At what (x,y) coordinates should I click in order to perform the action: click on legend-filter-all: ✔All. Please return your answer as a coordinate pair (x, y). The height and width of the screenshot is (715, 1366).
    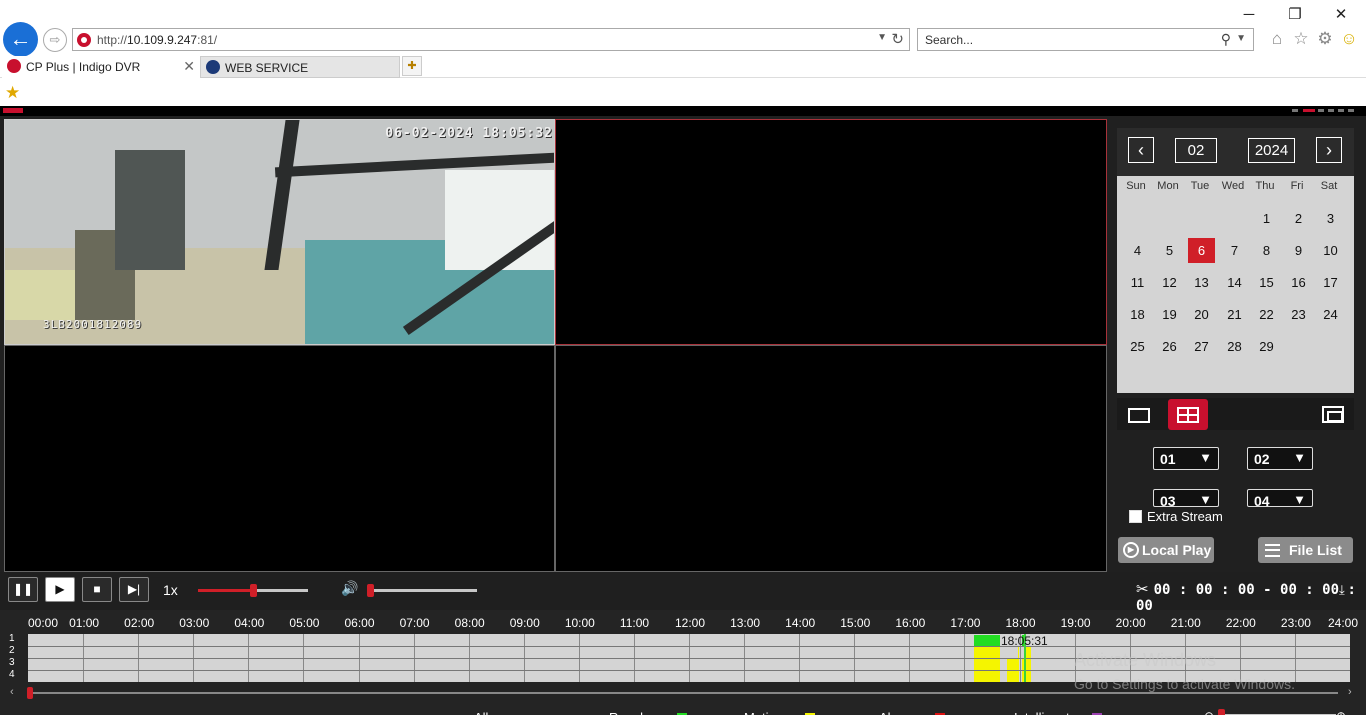
    Looking at the image, I should click on (473, 712).